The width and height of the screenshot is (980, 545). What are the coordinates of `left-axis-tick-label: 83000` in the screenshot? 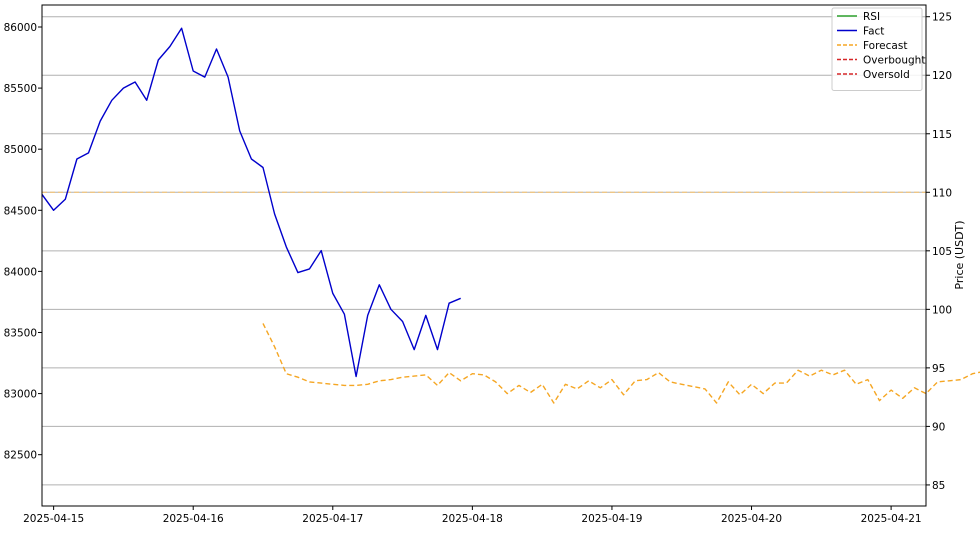 It's located at (20, 395).